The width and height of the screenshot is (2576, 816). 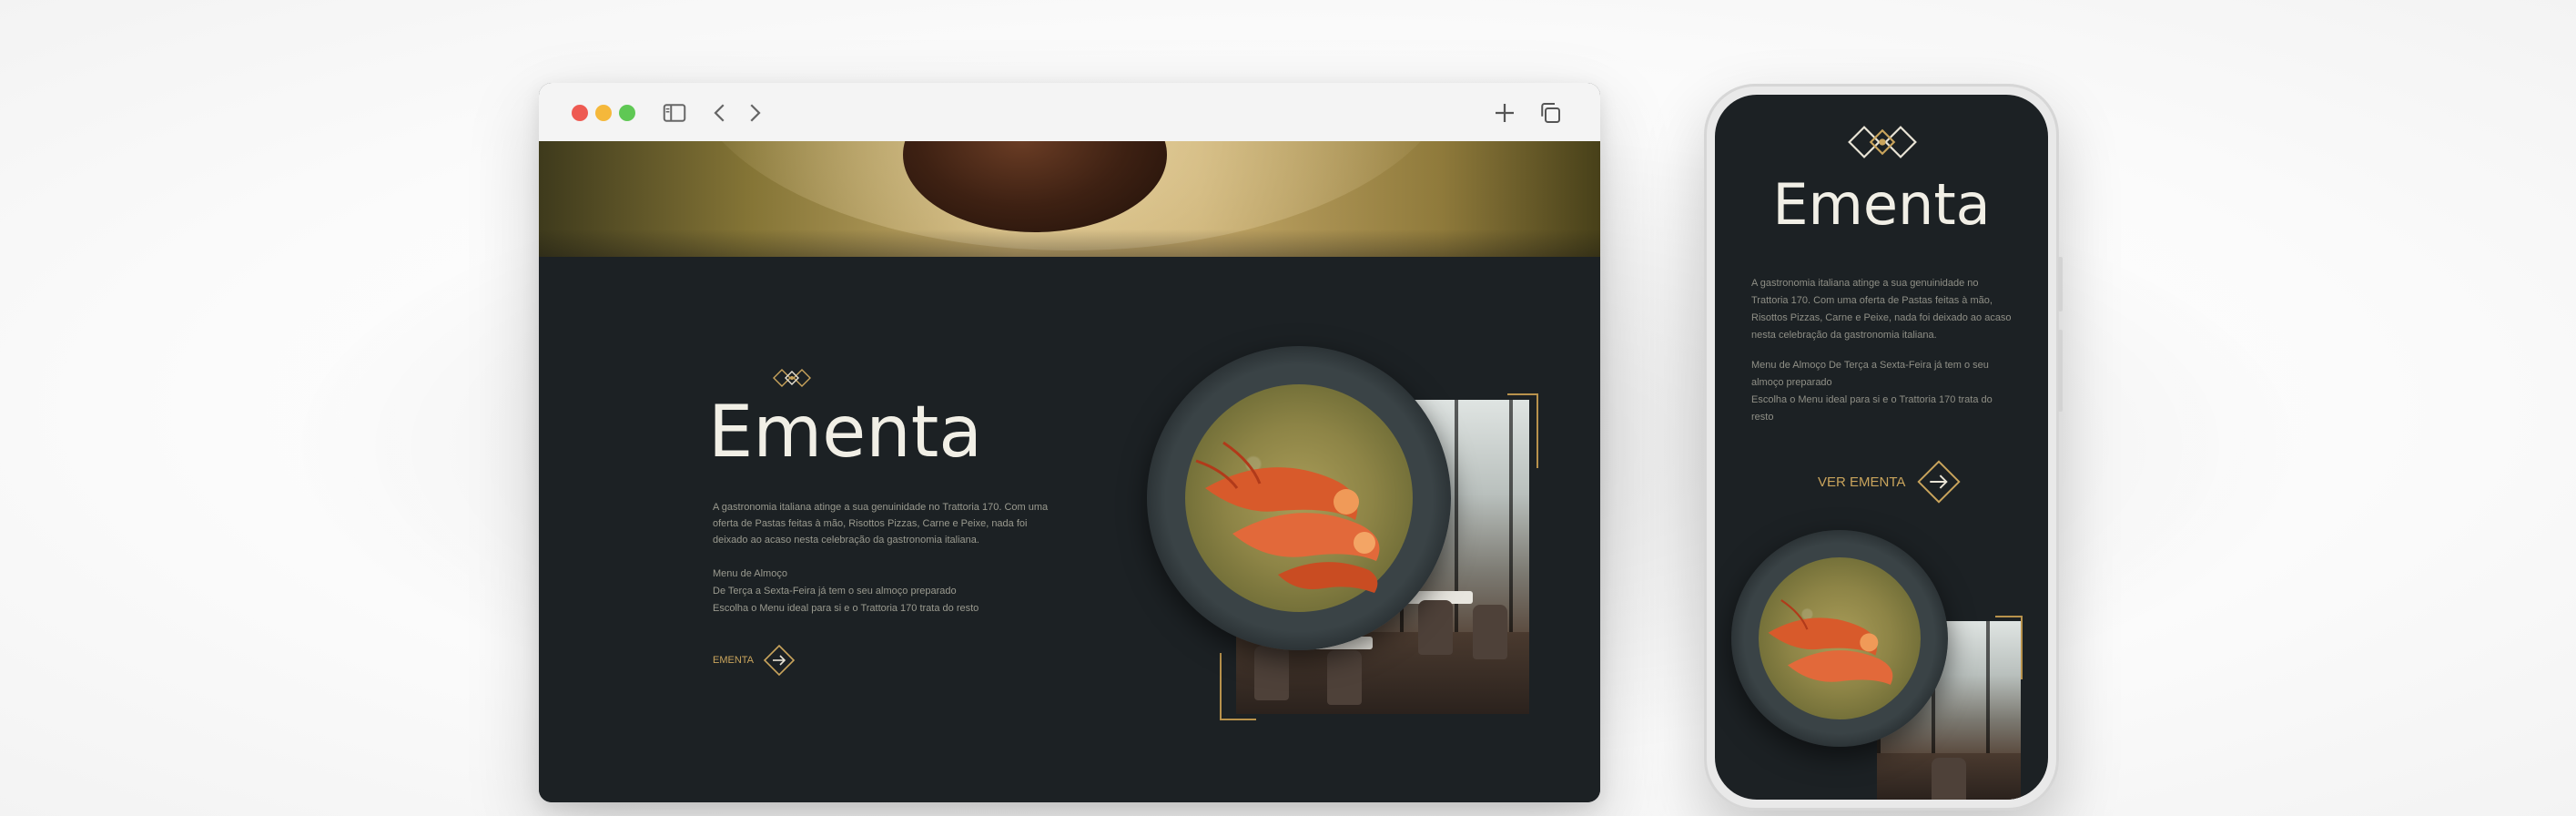 I want to click on mobile-section-title: Ementa, so click(x=1881, y=204).